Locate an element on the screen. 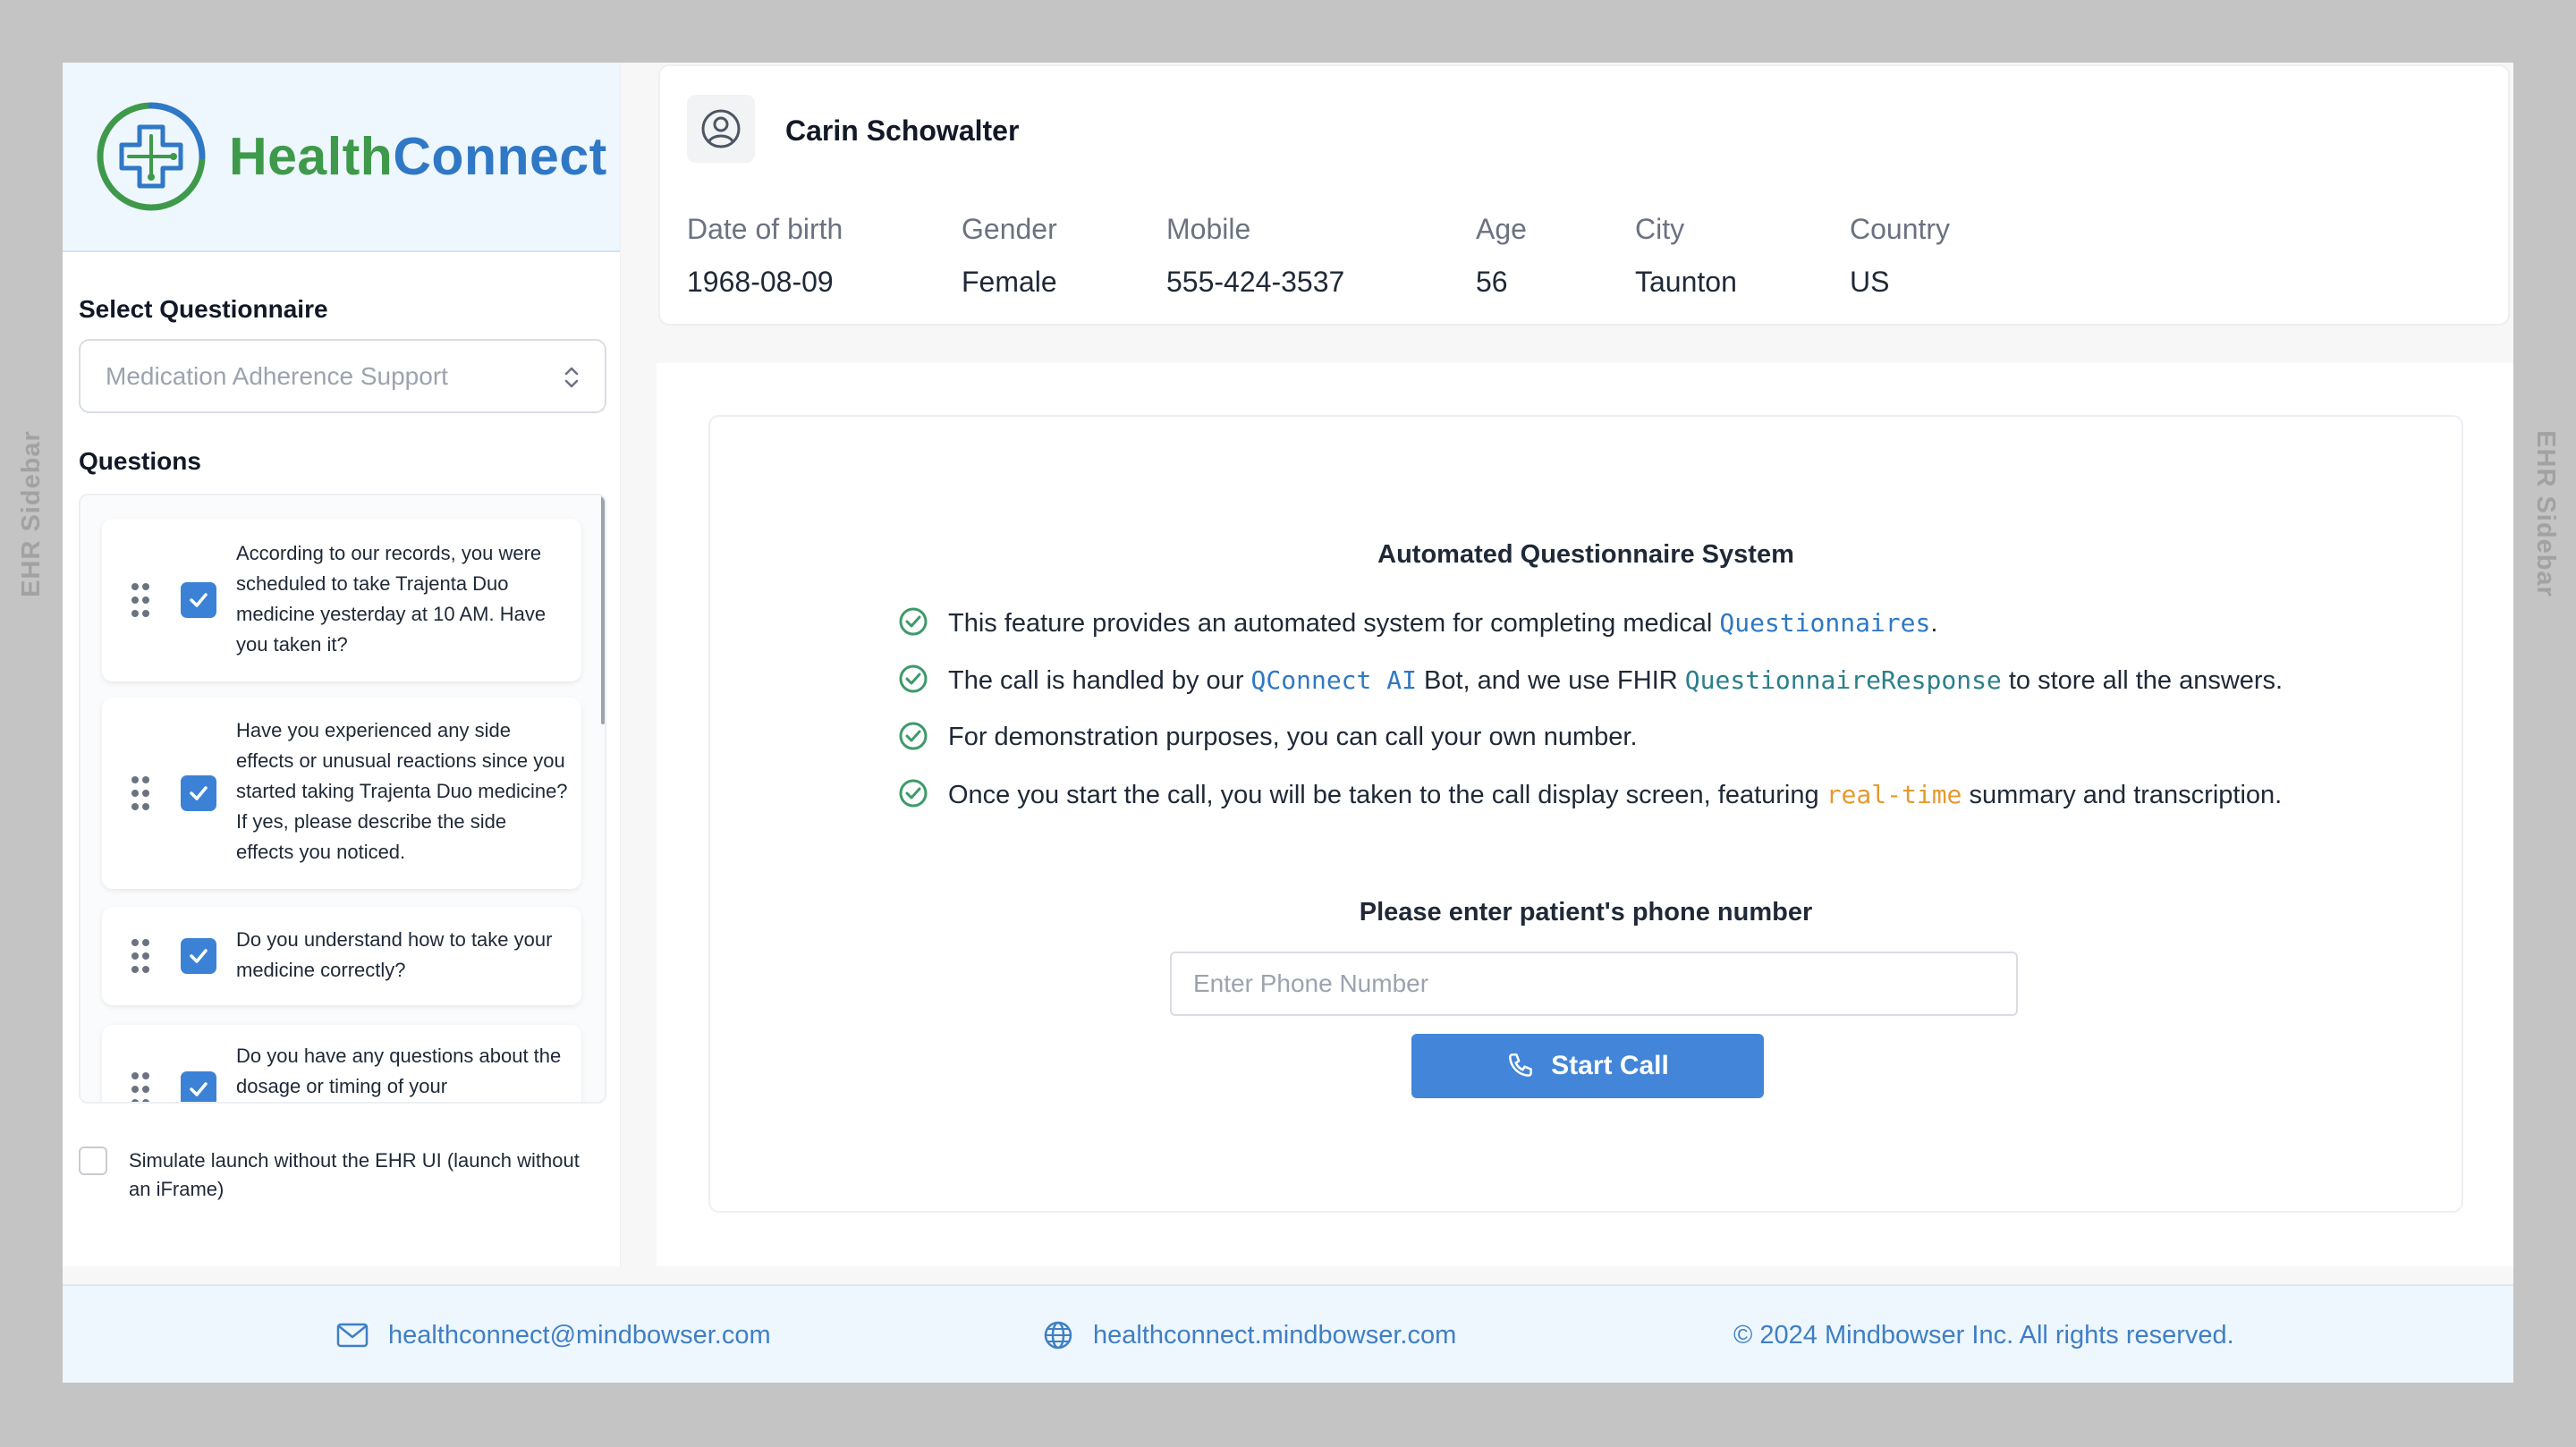  field-label: Date of birth is located at coordinates (765, 229).